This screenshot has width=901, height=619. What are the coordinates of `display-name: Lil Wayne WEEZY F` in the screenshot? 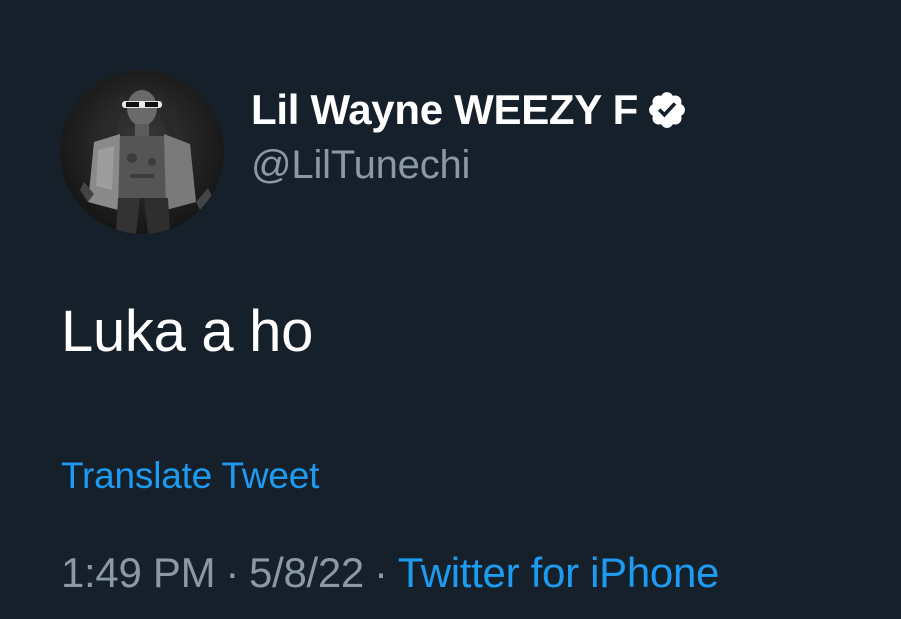 It's located at (444, 110).